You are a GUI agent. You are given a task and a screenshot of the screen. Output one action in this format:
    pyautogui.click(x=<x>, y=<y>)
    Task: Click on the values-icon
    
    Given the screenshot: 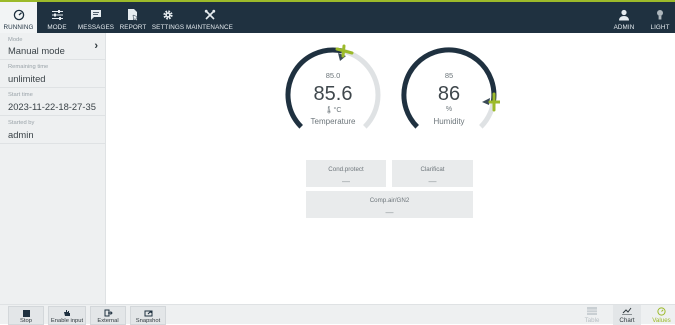 What is the action you would take?
    pyautogui.click(x=661, y=311)
    